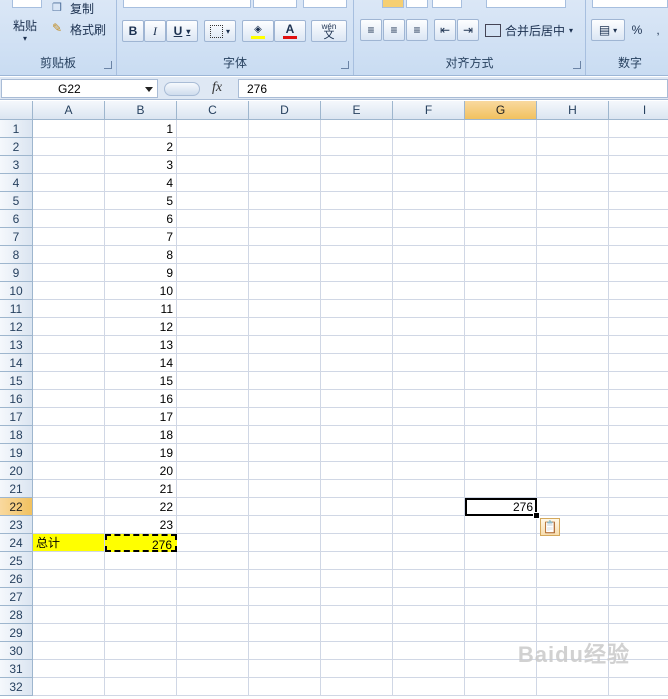 The width and height of the screenshot is (668, 699). Describe the element at coordinates (213, 255) in the screenshot. I see `cell-c8` at that location.